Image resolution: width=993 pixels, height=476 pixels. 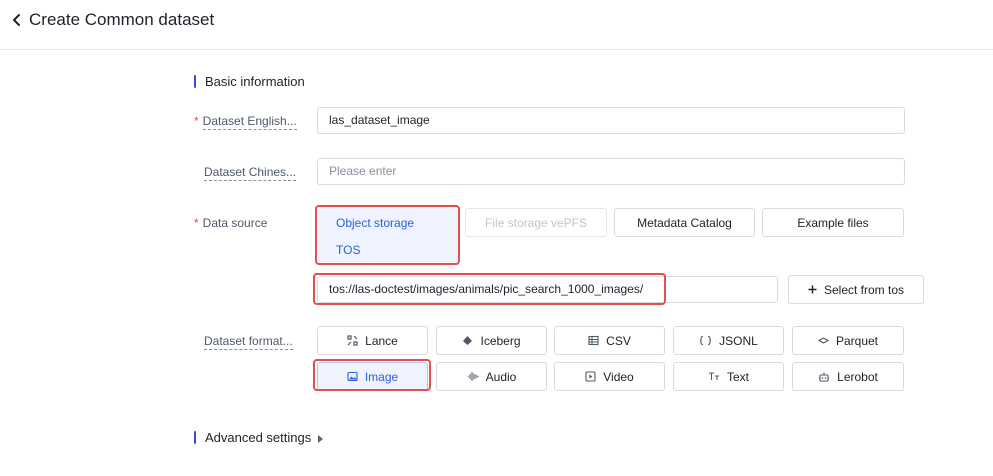 I want to click on robot-icon, so click(x=824, y=377).